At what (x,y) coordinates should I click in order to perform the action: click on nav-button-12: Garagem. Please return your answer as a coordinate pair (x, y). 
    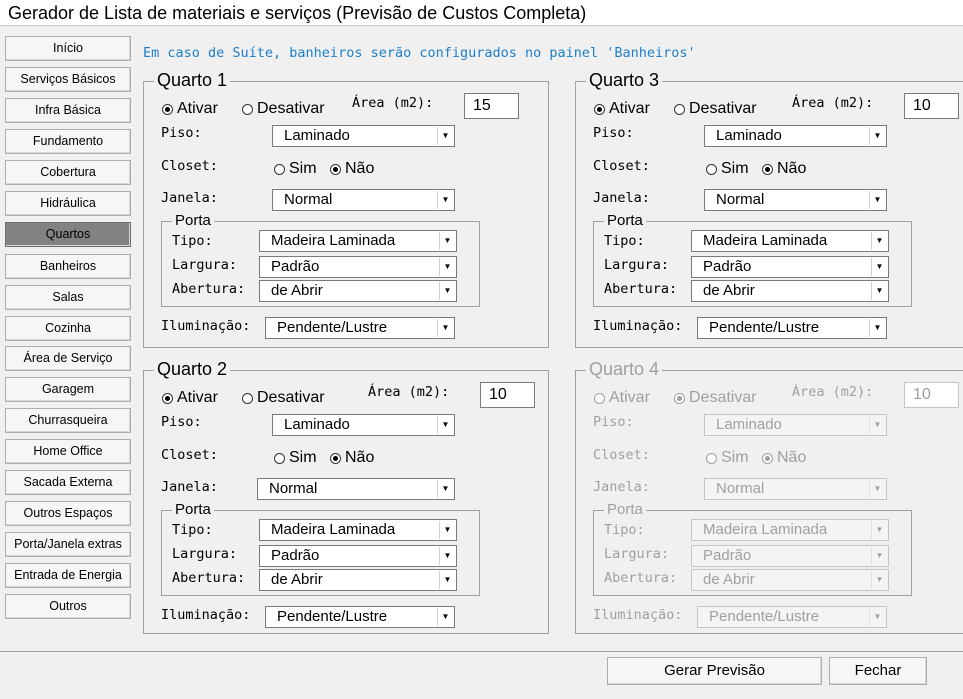
    Looking at the image, I should click on (68, 389).